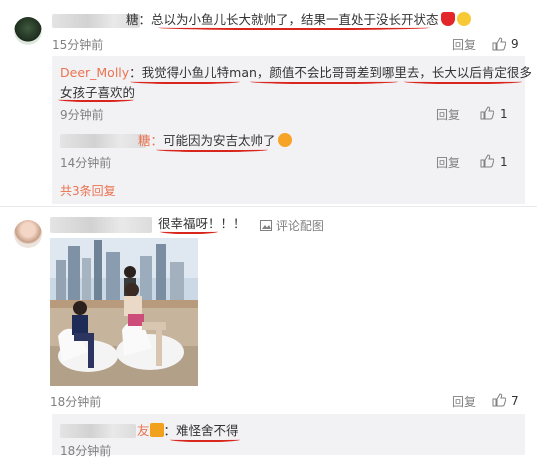  I want to click on crown-icon, so click(156, 430).